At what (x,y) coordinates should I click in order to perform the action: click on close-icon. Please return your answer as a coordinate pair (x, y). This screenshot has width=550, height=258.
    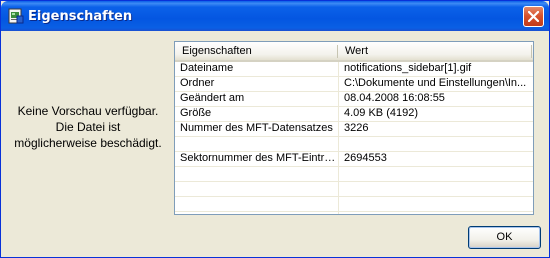
    Looking at the image, I should click on (533, 16).